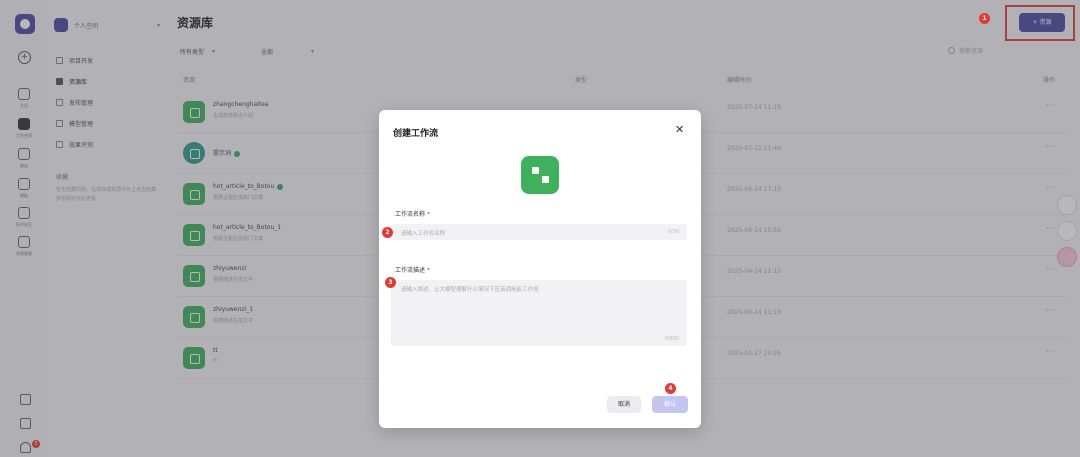 This screenshot has height=457, width=1080. What do you see at coordinates (539, 313) in the screenshot?
I see `workflow-description-textarea: 请输入描述，让大模型理解什么情况下应该调用此工作流 0/600` at bounding box center [539, 313].